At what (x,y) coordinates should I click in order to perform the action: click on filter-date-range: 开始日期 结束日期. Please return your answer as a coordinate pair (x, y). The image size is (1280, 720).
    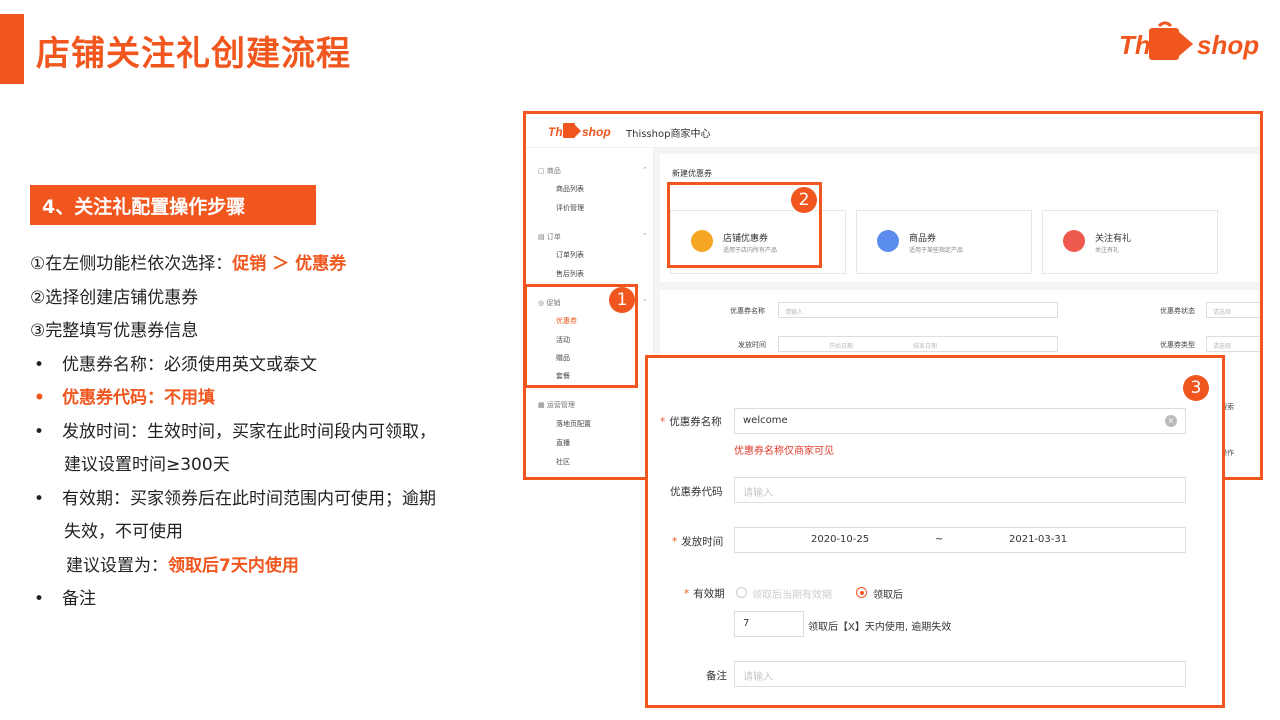
    Looking at the image, I should click on (918, 344).